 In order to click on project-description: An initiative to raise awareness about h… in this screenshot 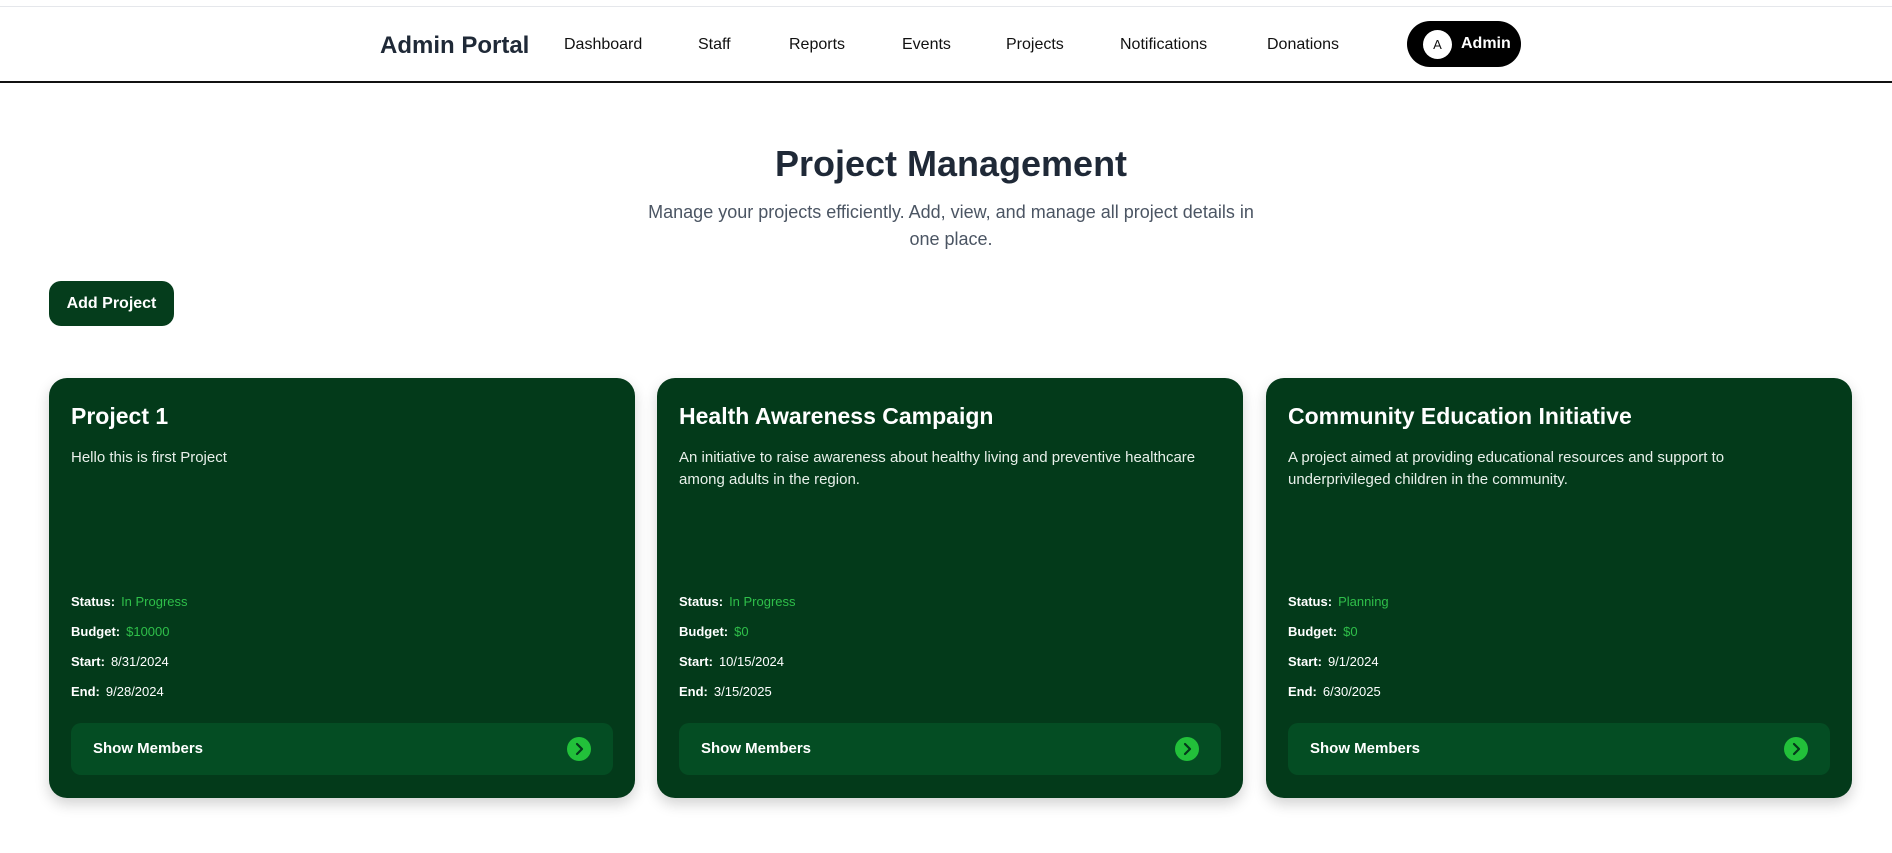, I will do `click(937, 468)`.